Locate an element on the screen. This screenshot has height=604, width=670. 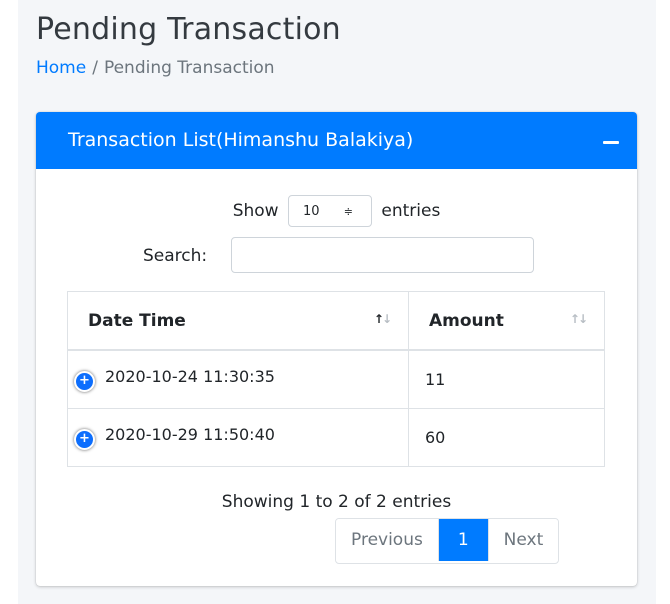
table-header-row: Date Time ↑↓ Amount ↑↓ is located at coordinates (336, 321).